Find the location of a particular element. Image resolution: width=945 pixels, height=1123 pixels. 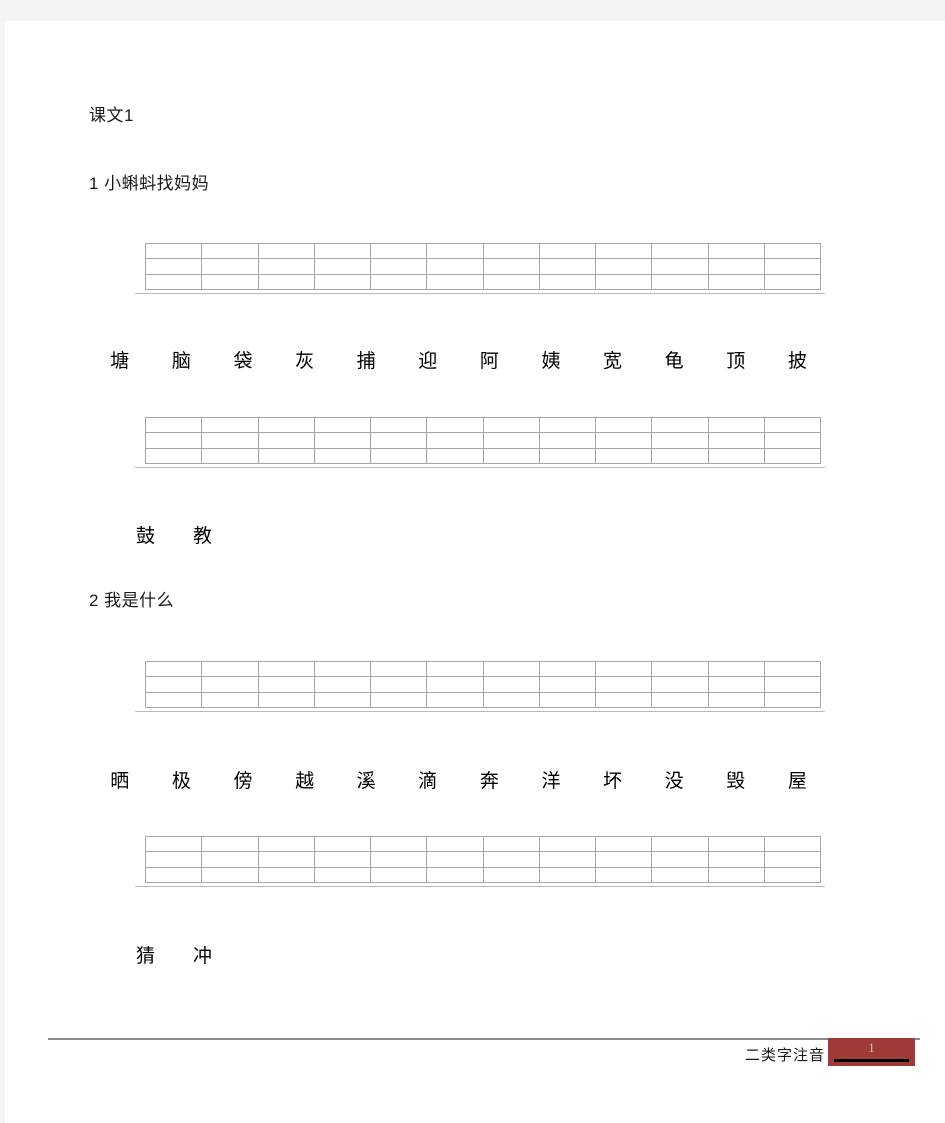

character: 塘 is located at coordinates (120, 361).